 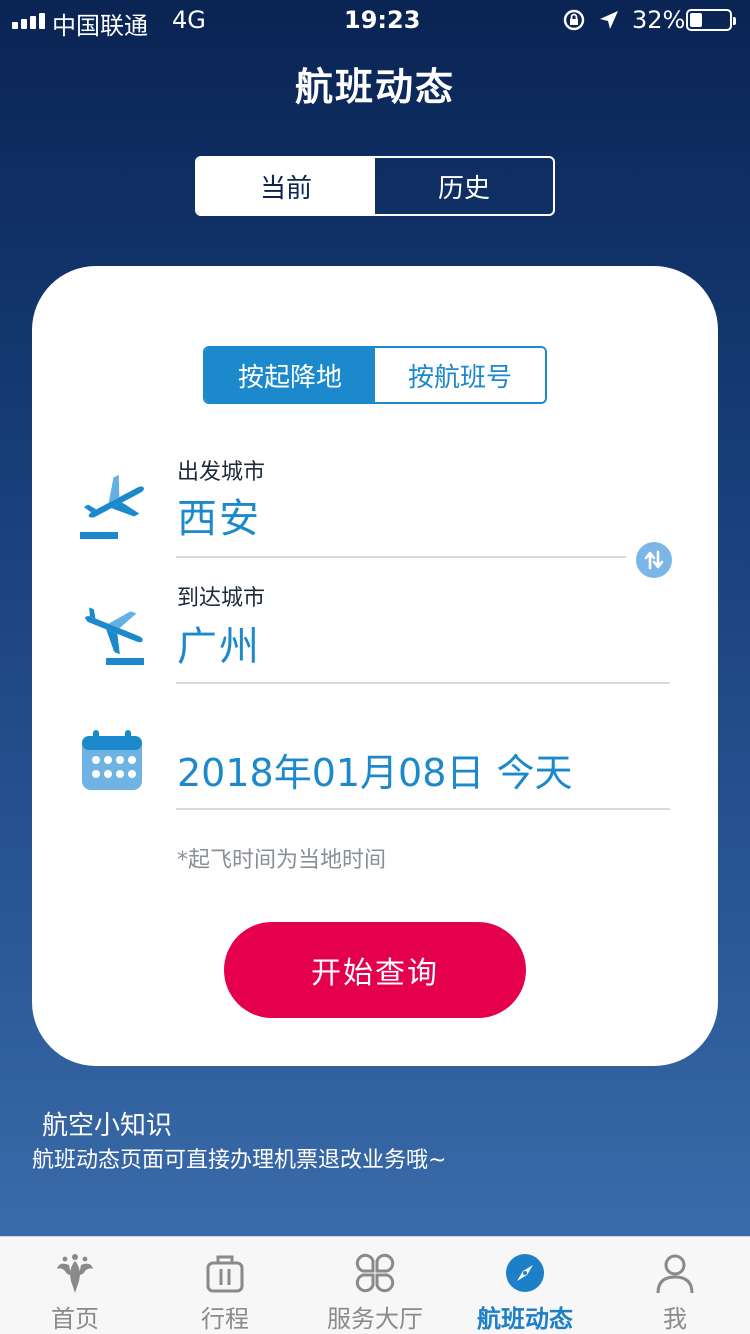 I want to click on battery-icon, so click(x=711, y=20).